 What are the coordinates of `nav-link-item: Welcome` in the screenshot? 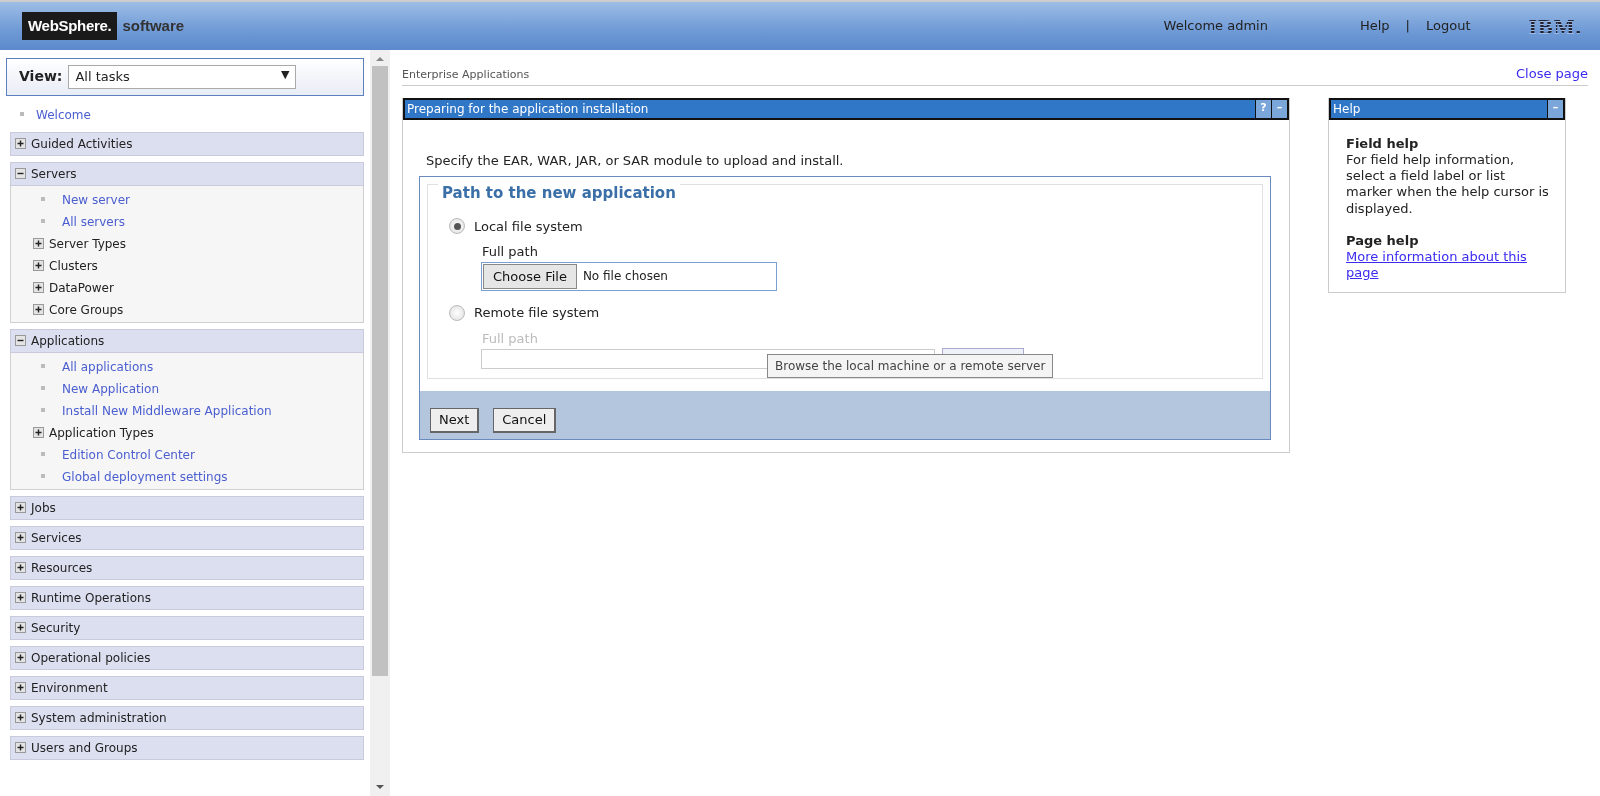 It's located at (63, 114).